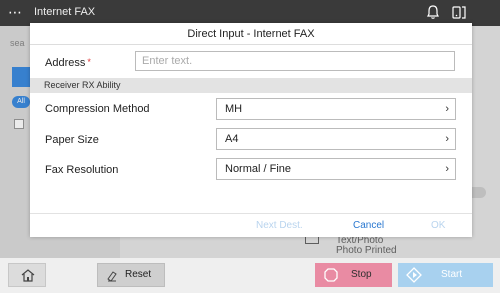 The height and width of the screenshot is (293, 500). Describe the element at coordinates (251, 85) in the screenshot. I see `section-header: Receiver RX Ability` at that location.